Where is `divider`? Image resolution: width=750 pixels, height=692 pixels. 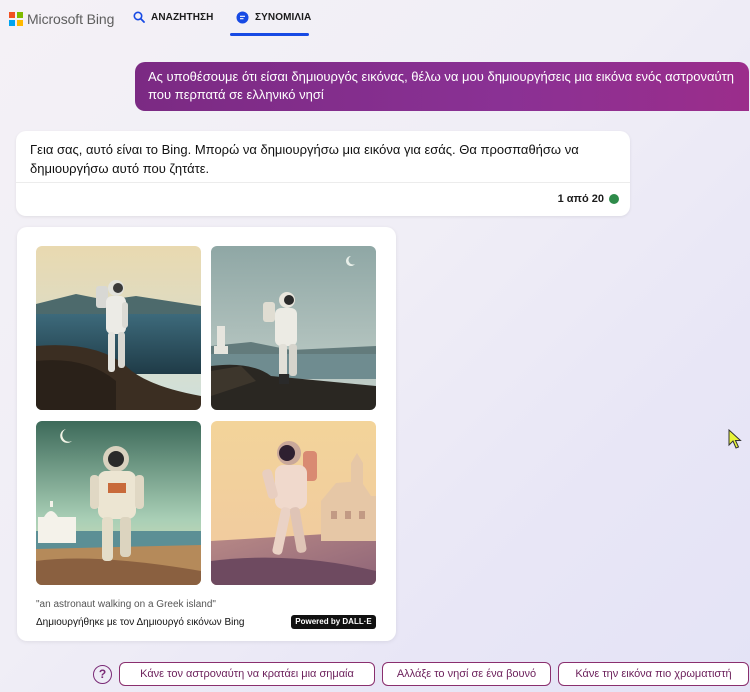
divider is located at coordinates (323, 182).